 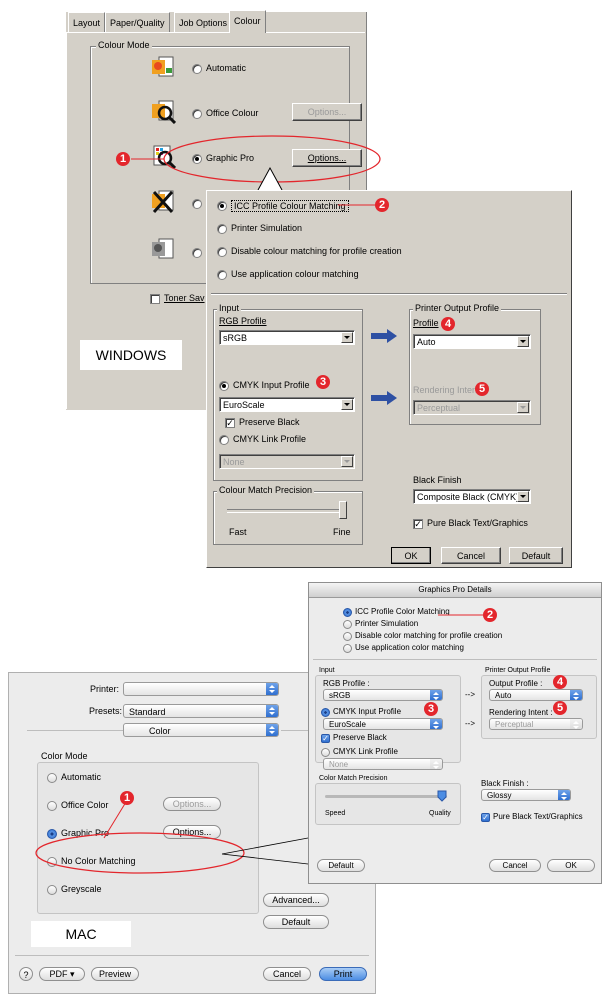 I want to click on printer-select, so click(x=201, y=689).